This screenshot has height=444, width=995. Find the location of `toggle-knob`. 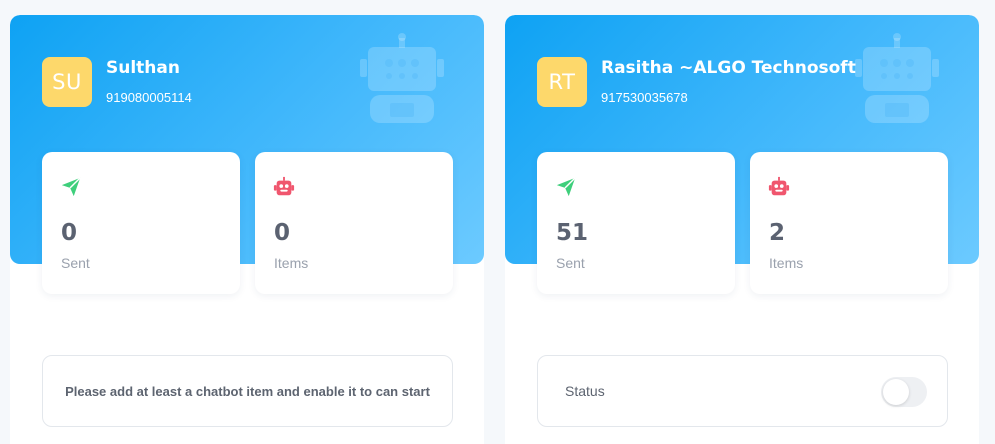

toggle-knob is located at coordinates (896, 392).